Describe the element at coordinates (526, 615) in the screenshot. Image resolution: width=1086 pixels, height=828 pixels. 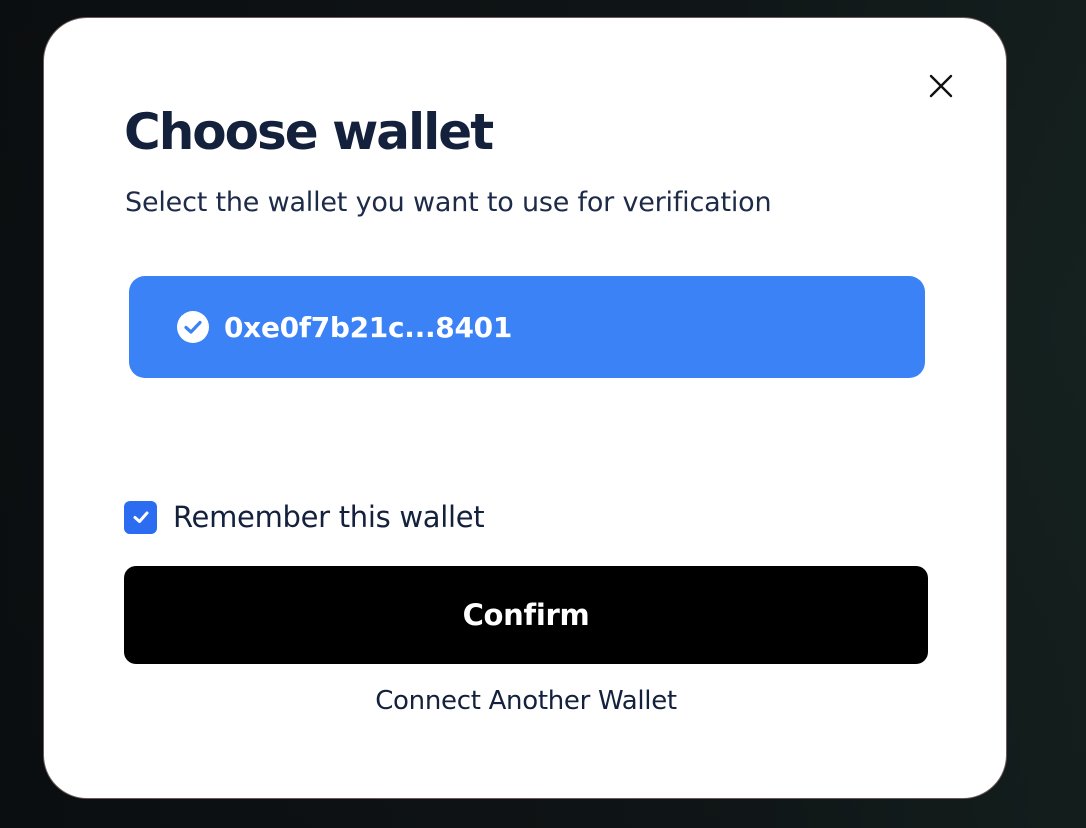
I see `confirm-button: Confirm` at that location.